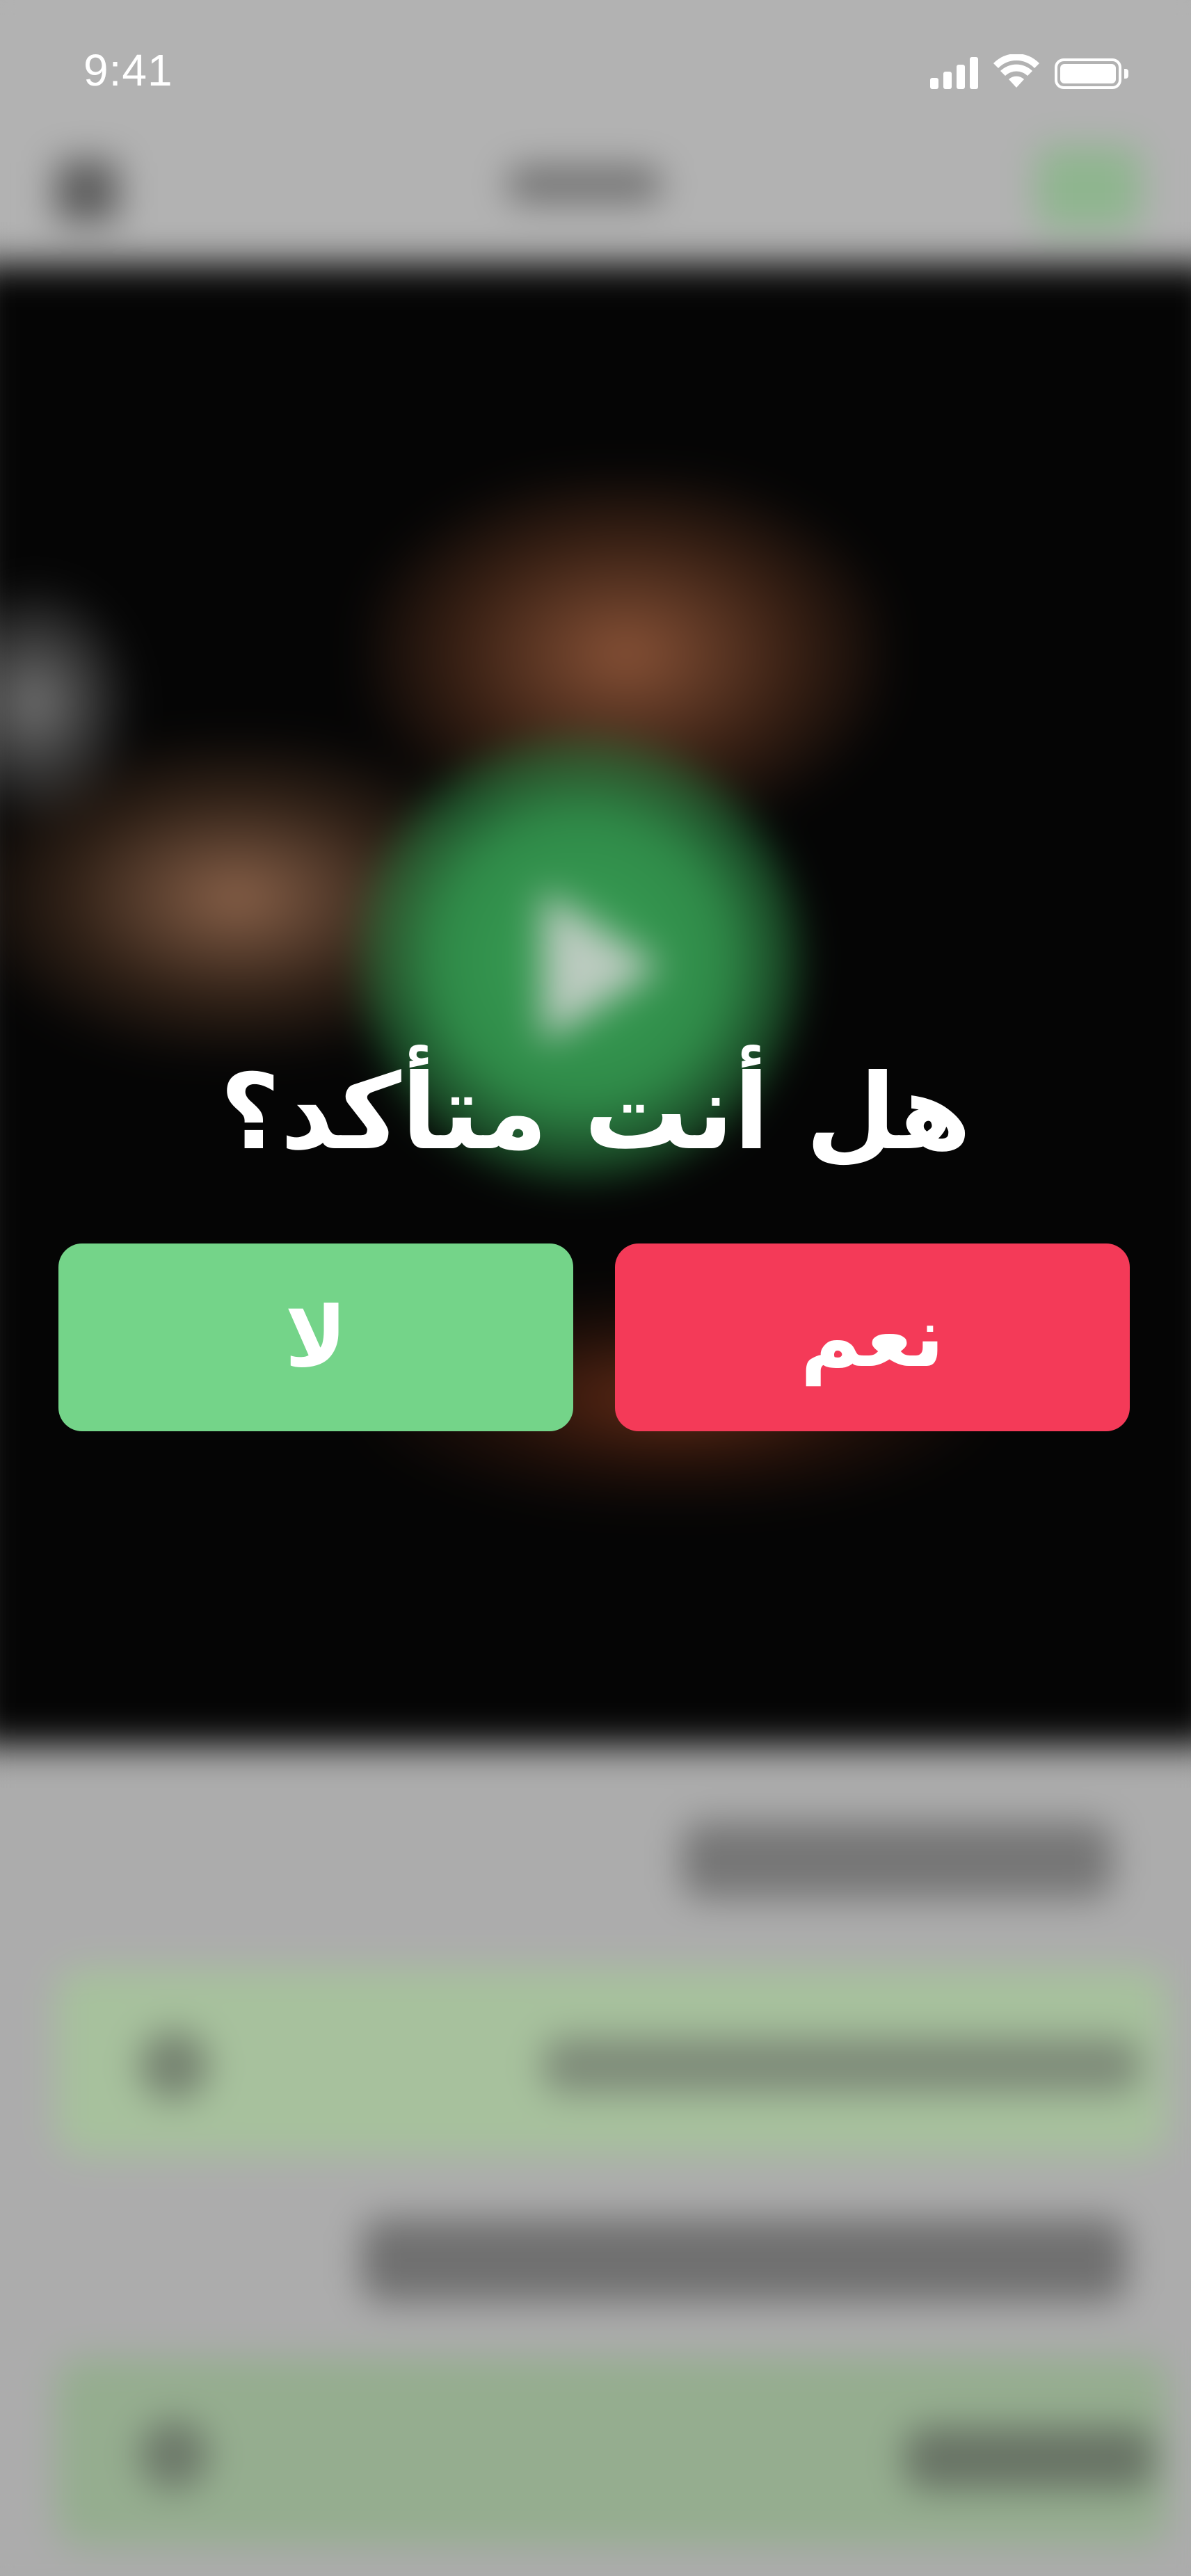 The height and width of the screenshot is (2576, 1191). What do you see at coordinates (873, 1337) in the screenshot?
I see `yes-button: نعم` at bounding box center [873, 1337].